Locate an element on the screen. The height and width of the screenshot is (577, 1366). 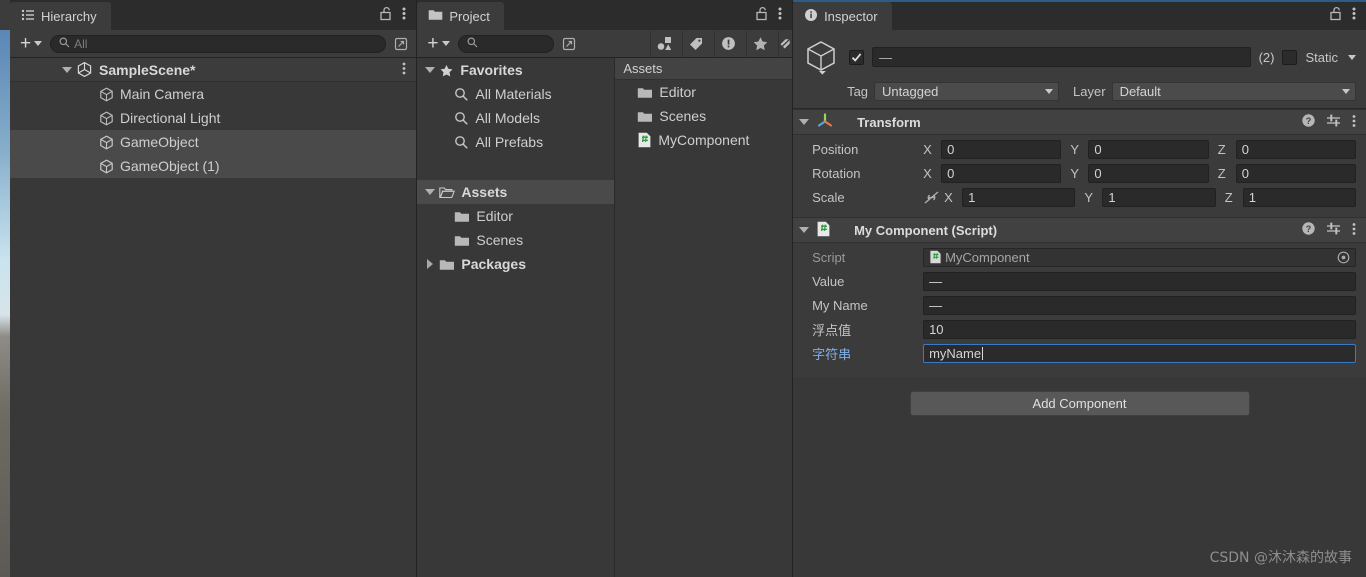
field-label: Position is located at coordinates (835, 149).